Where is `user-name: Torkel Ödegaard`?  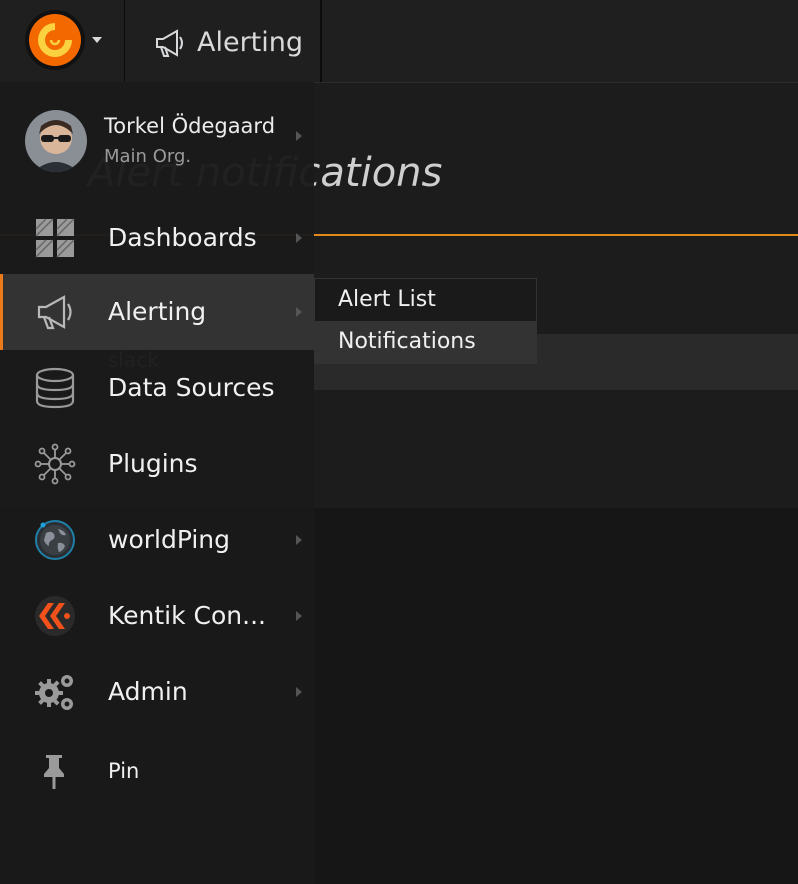 user-name: Torkel Ödegaard is located at coordinates (190, 126).